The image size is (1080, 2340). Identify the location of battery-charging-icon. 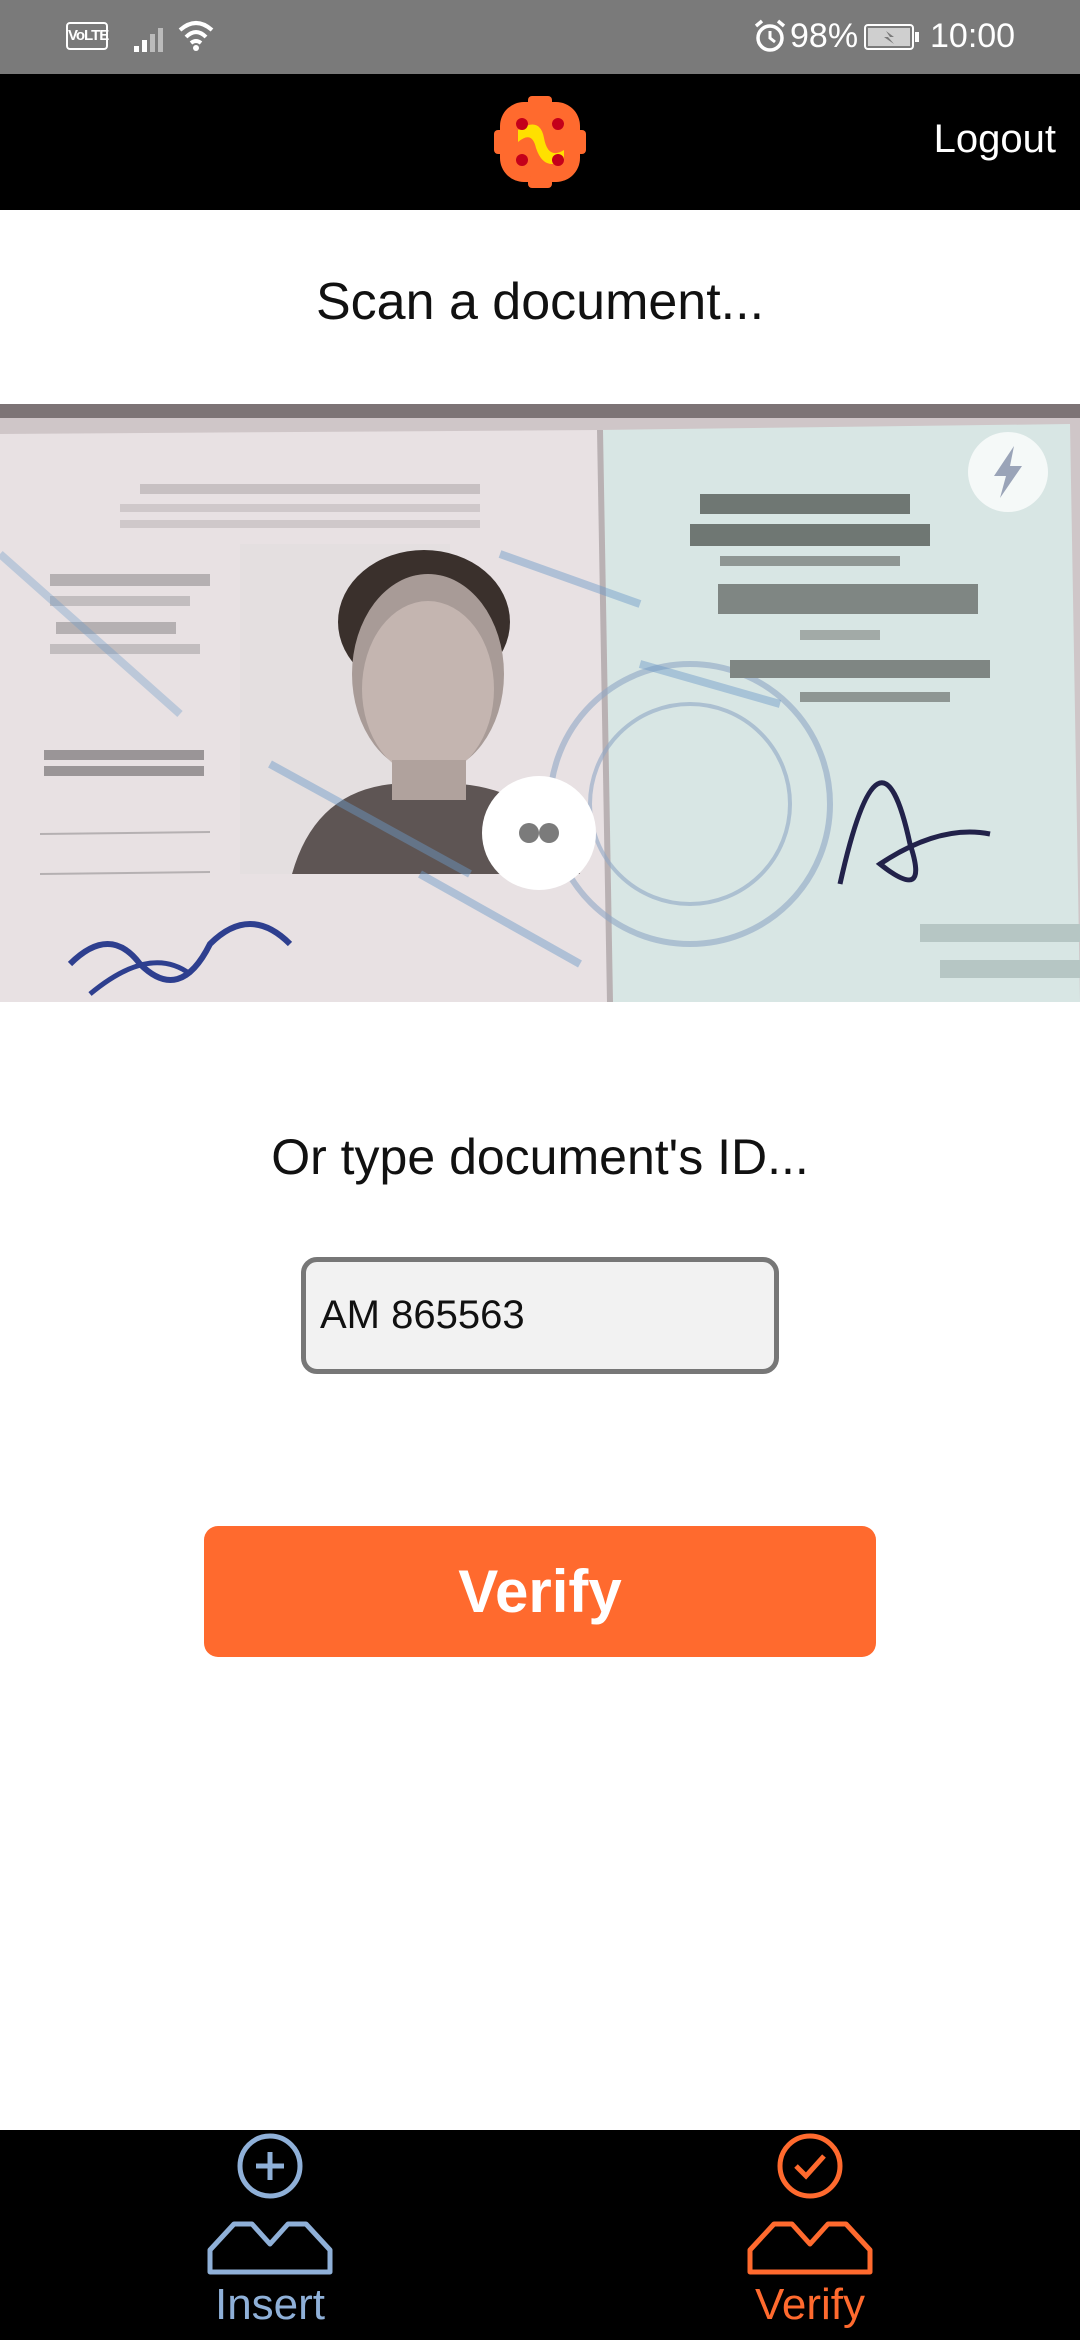
(891, 37).